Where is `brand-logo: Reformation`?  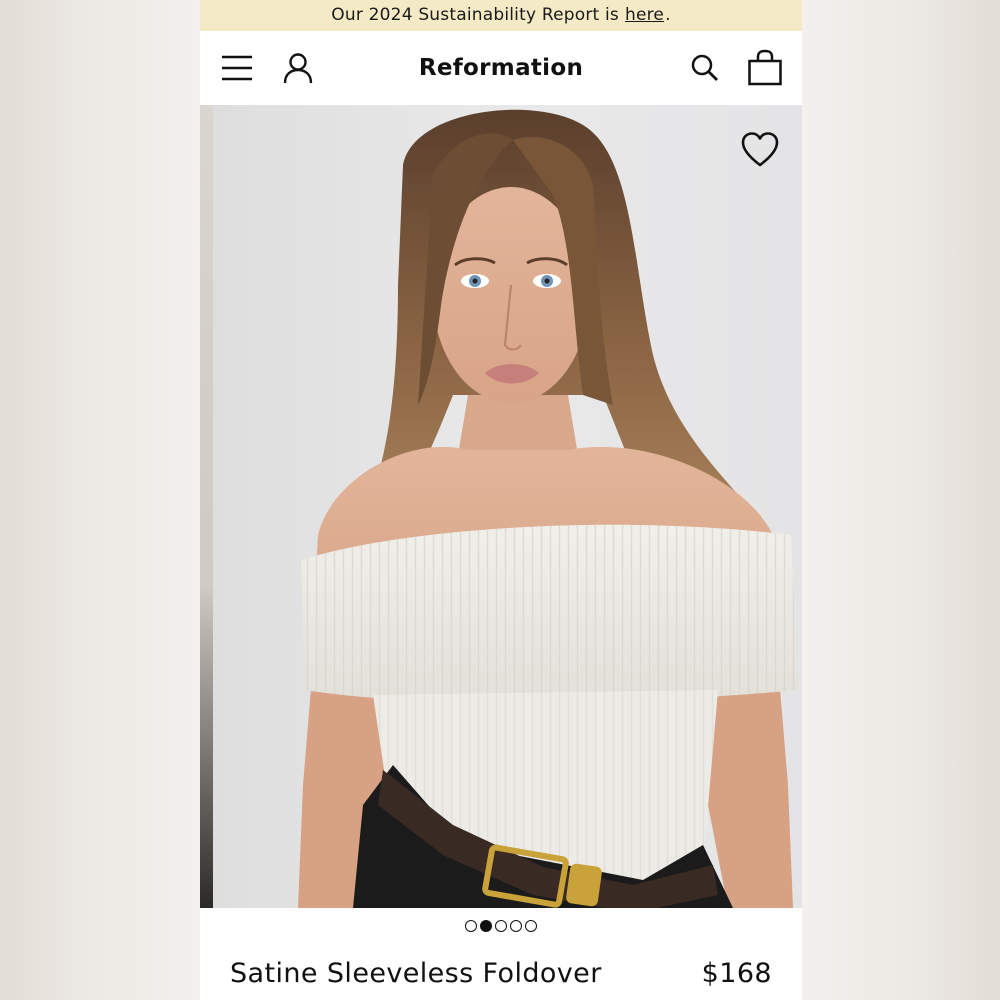
brand-logo: Reformation is located at coordinates (501, 68).